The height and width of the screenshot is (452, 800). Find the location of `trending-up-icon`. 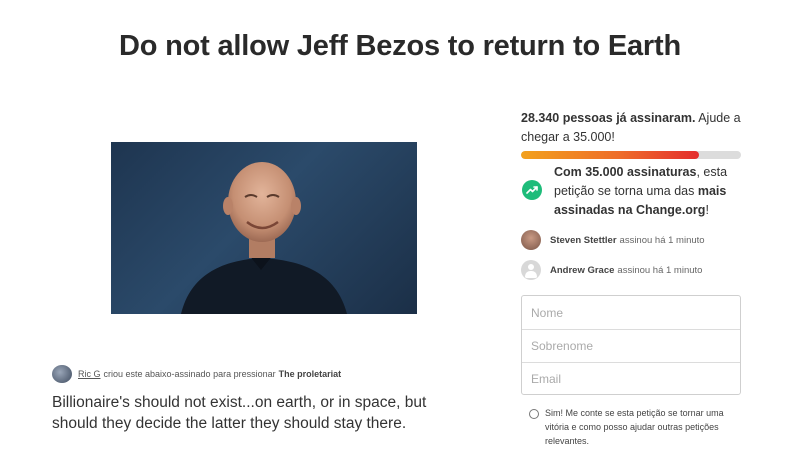

trending-up-icon is located at coordinates (532, 190).